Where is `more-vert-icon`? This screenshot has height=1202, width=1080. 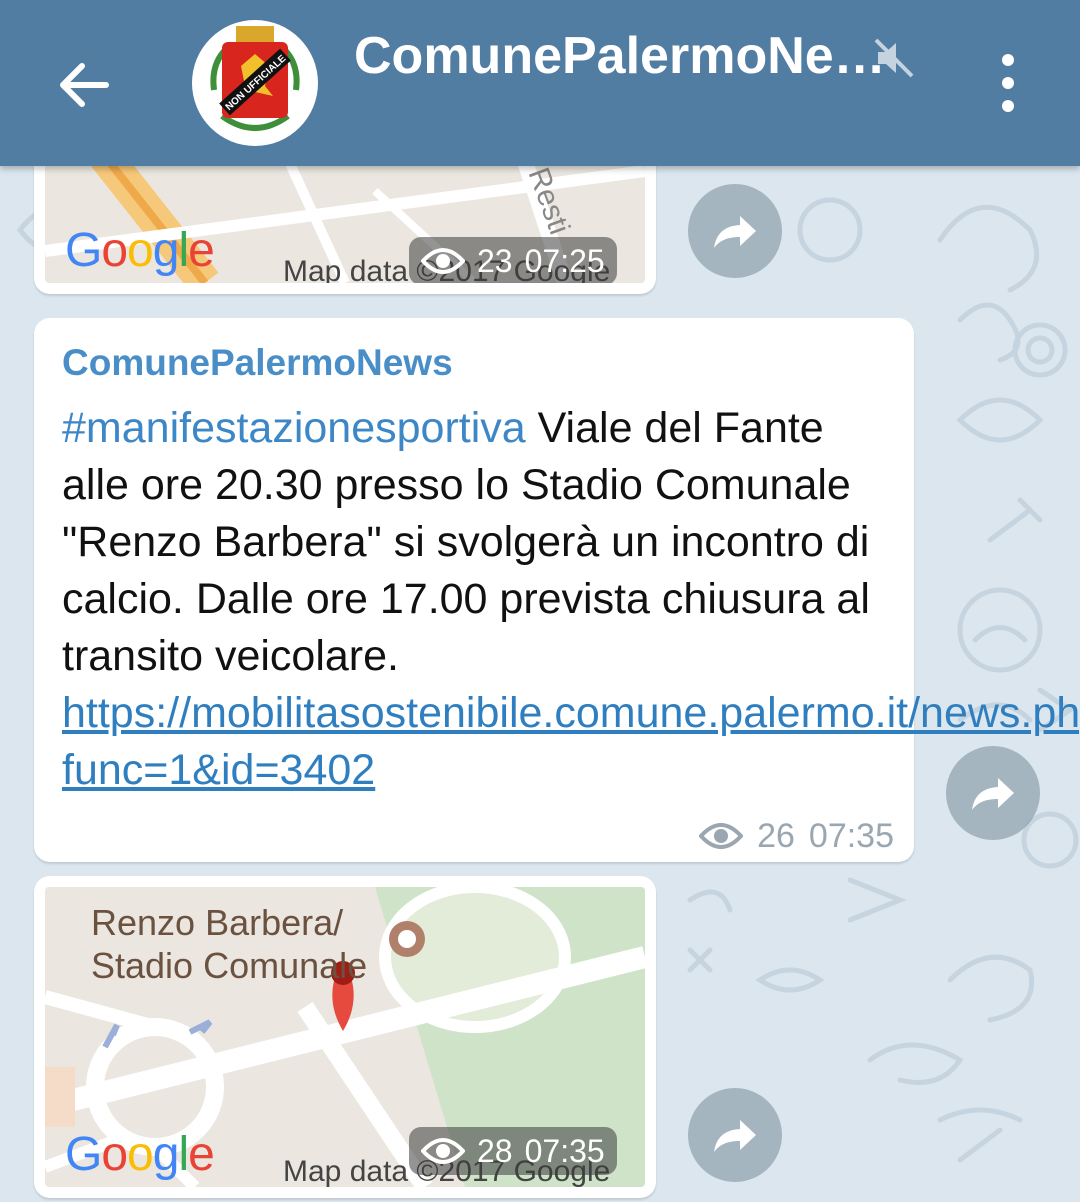 more-vert-icon is located at coordinates (1008, 83).